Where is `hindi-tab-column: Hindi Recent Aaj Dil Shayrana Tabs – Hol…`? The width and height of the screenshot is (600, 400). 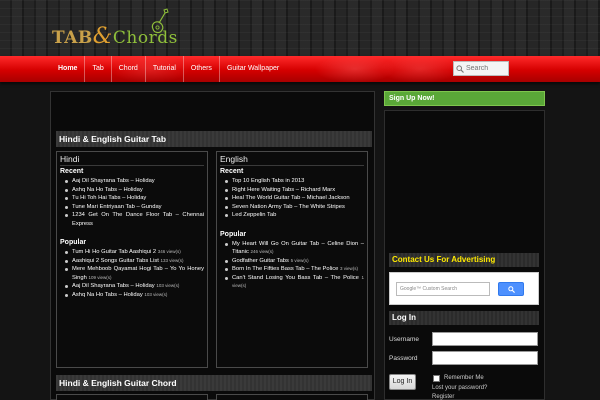
hindi-tab-column: Hindi Recent Aaj Dil Shayrana Tabs – Hol… is located at coordinates (132, 259).